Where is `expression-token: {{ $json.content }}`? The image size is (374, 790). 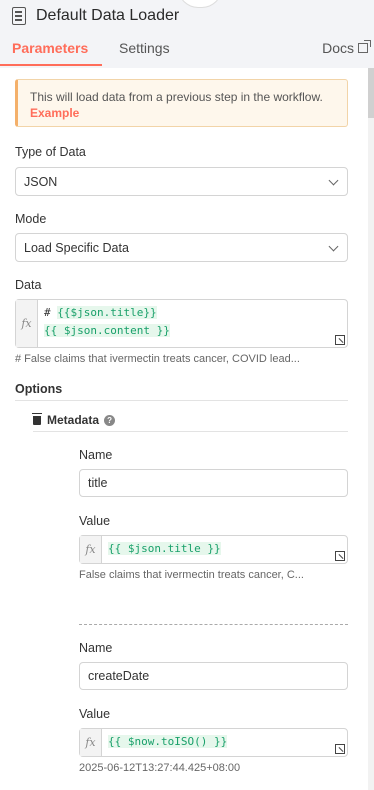 expression-token: {{ $json.content }} is located at coordinates (107, 330).